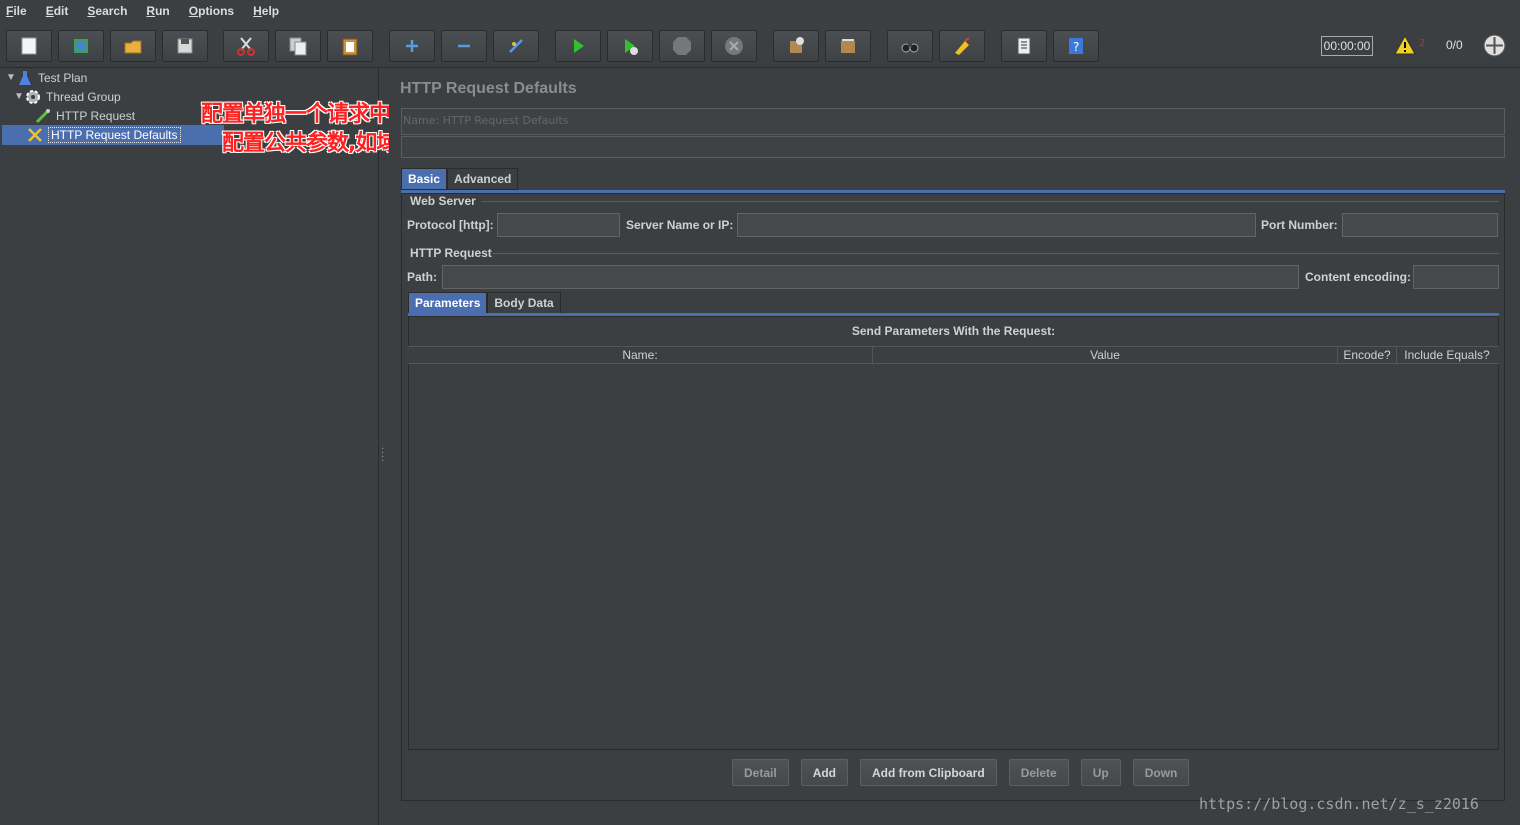  Describe the element at coordinates (1456, 277) in the screenshot. I see `content-encoding-input` at that location.